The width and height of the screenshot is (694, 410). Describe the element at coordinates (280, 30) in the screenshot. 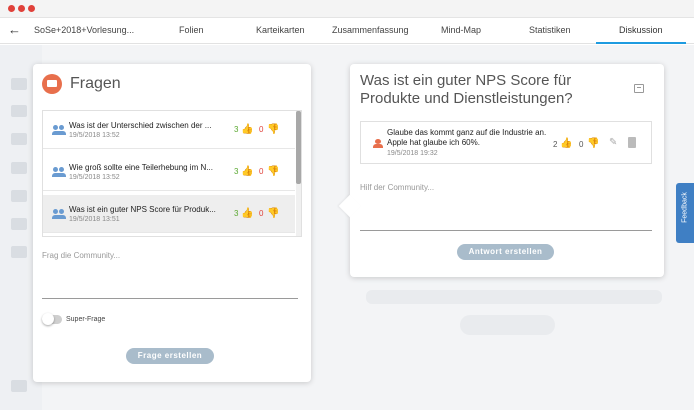

I see `tab-karteikarten: Karteikarten` at that location.